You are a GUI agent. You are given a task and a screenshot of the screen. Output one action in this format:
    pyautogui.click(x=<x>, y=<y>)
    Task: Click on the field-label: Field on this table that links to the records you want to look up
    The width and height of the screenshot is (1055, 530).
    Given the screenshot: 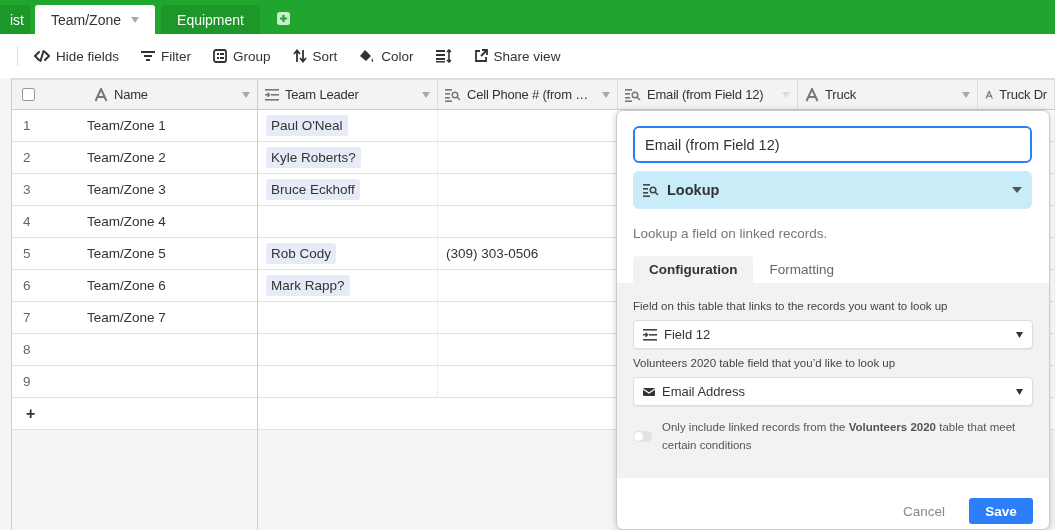 What is the action you would take?
    pyautogui.click(x=791, y=306)
    